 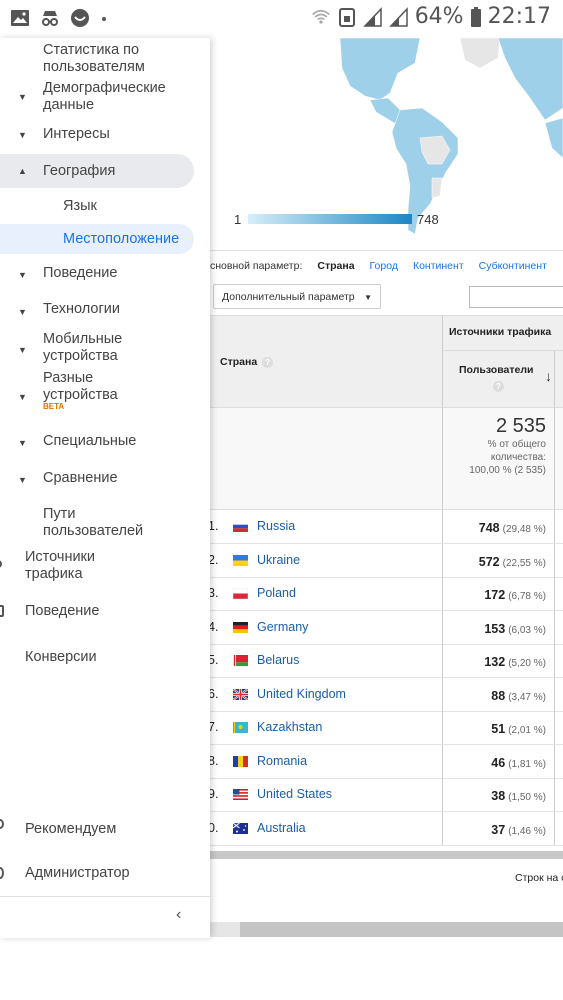 What do you see at coordinates (62, 611) in the screenshot?
I see `sidebar-item-label: Поведение` at bounding box center [62, 611].